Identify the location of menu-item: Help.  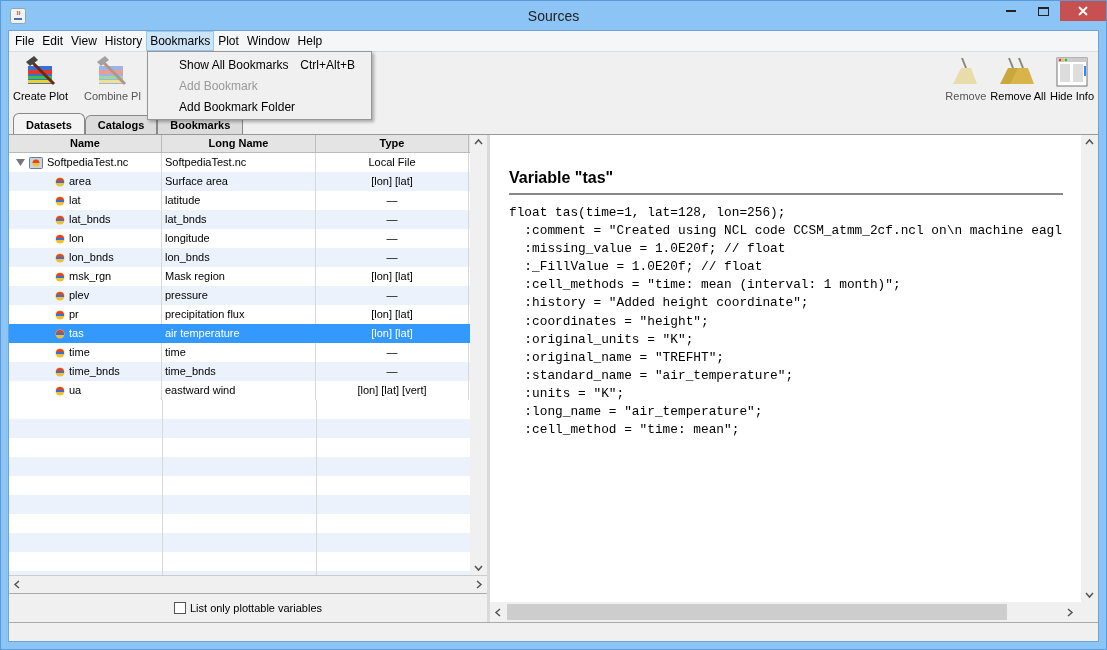
(310, 41).